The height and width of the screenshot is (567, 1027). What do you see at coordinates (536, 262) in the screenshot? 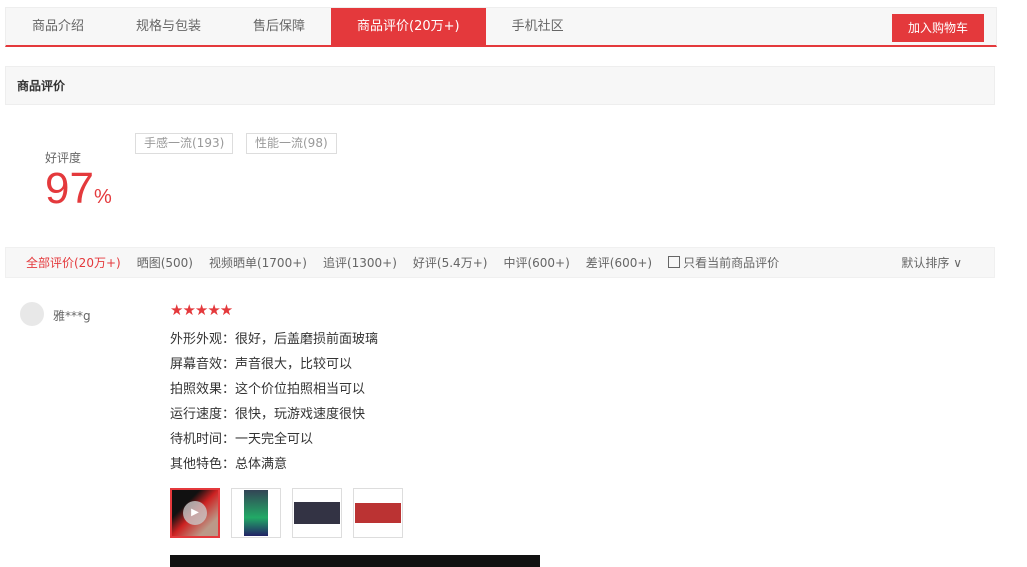
I see `filter-neutral: 中评(600+)` at bounding box center [536, 262].